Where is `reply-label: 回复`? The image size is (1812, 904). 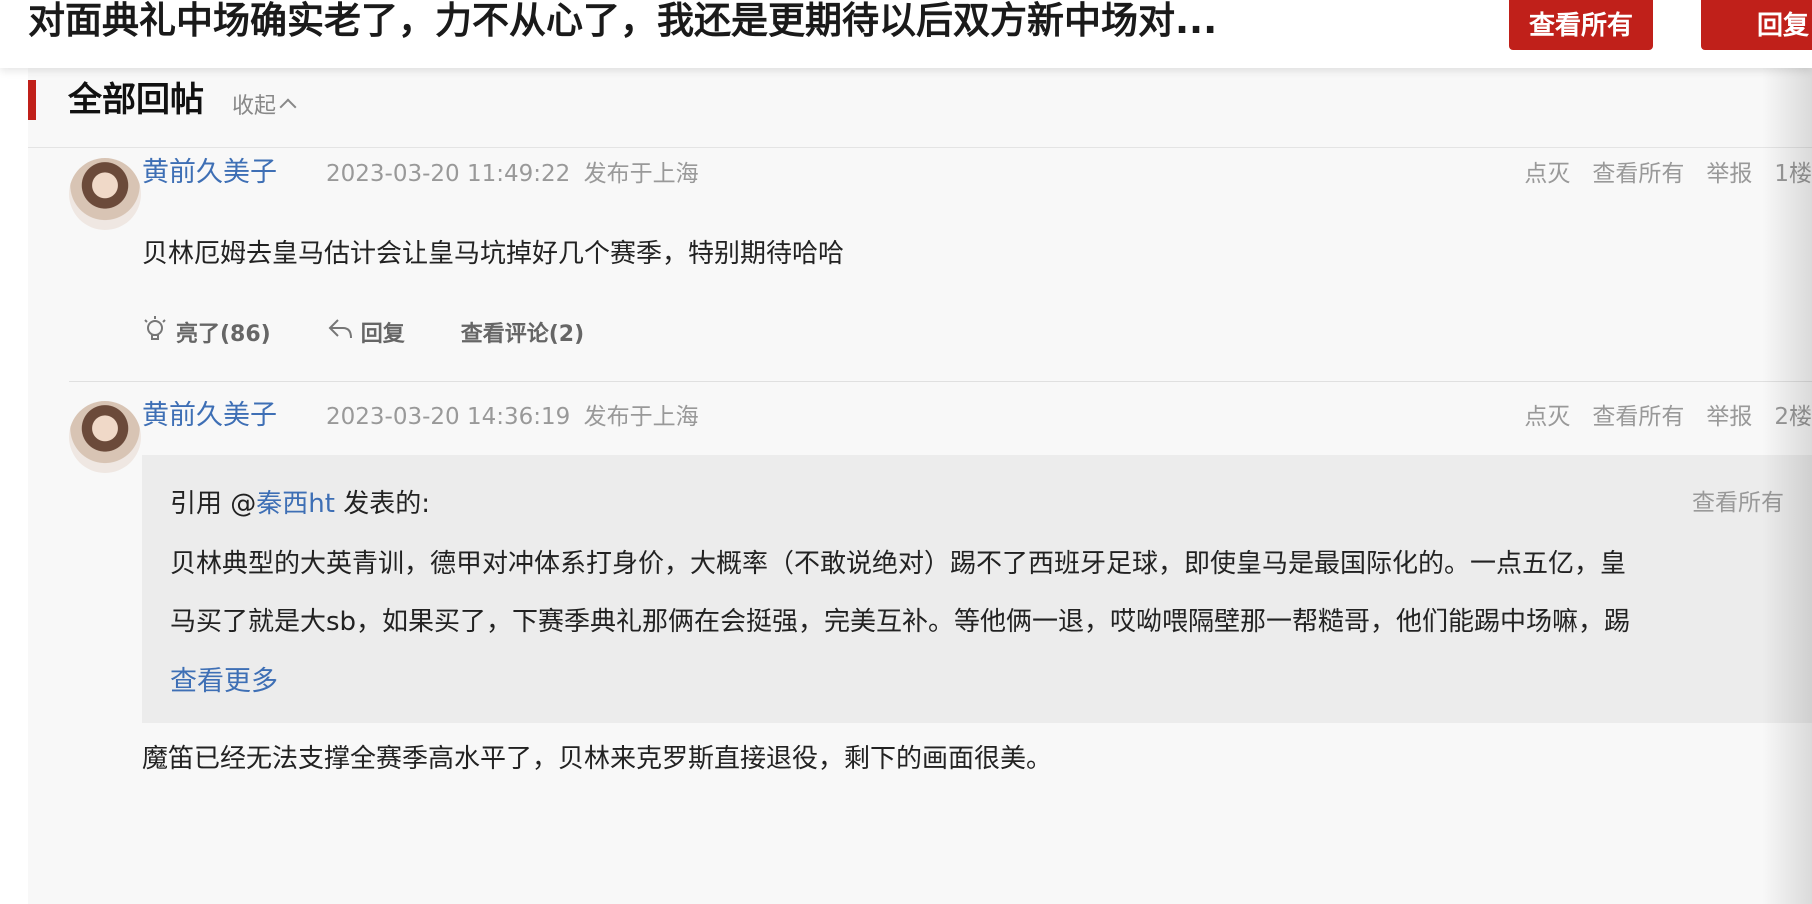 reply-label: 回复 is located at coordinates (382, 334).